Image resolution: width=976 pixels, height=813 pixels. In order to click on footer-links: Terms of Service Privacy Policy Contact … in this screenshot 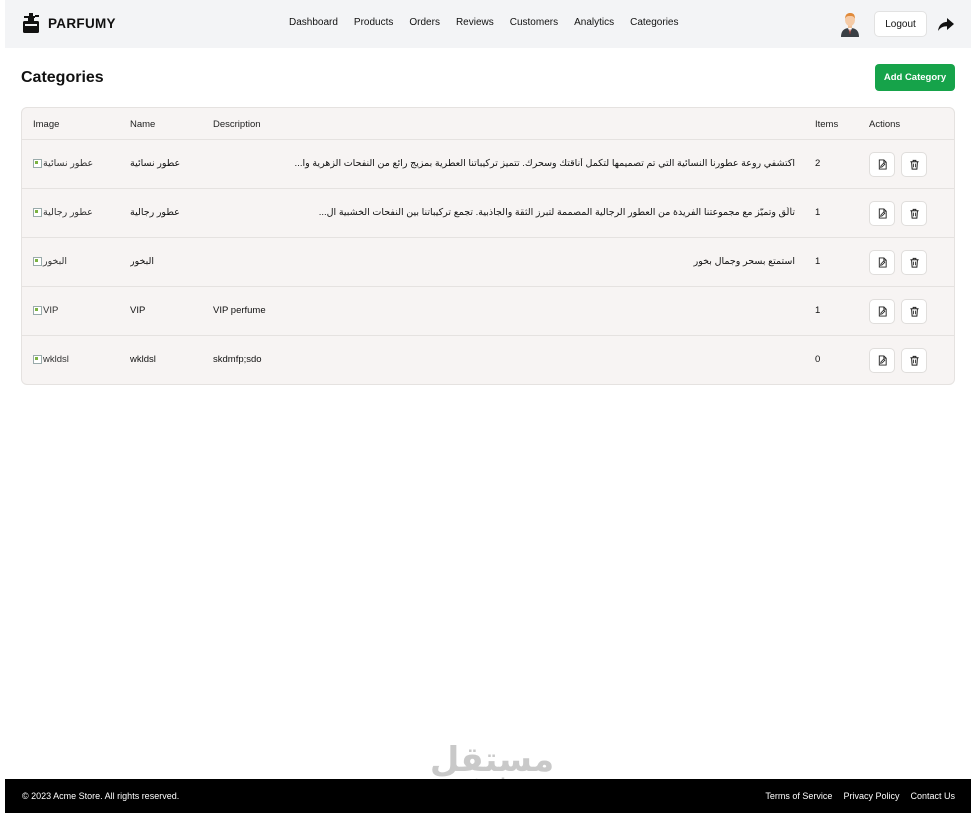, I will do `click(860, 796)`.